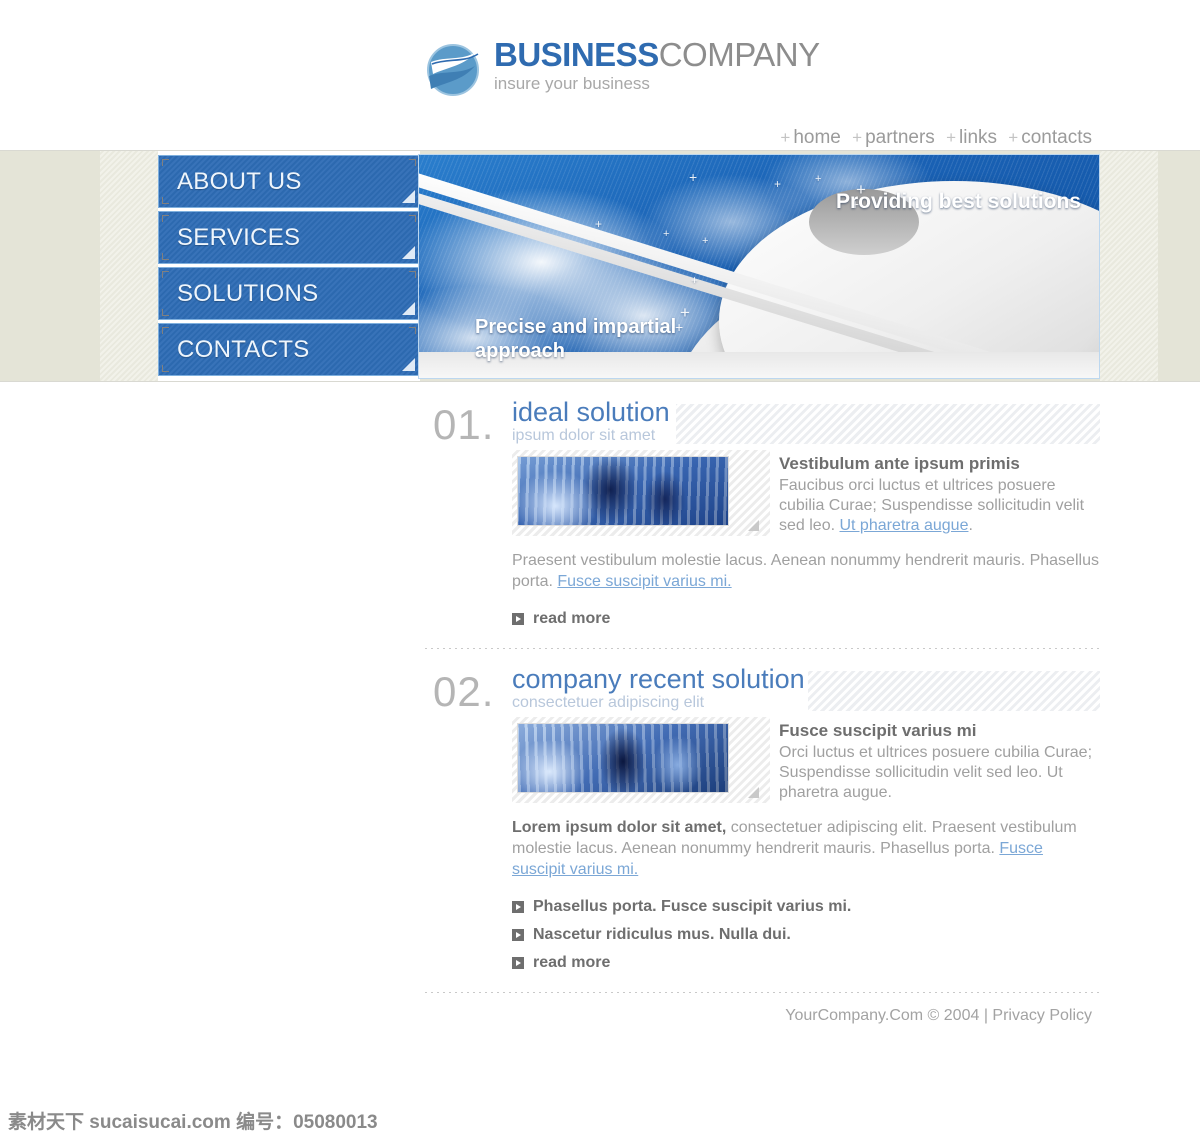 The image size is (1200, 1142). What do you see at coordinates (662, 934) in the screenshot?
I see `bullet-label: Nascetur ridiculus mus. Nulla dui.` at bounding box center [662, 934].